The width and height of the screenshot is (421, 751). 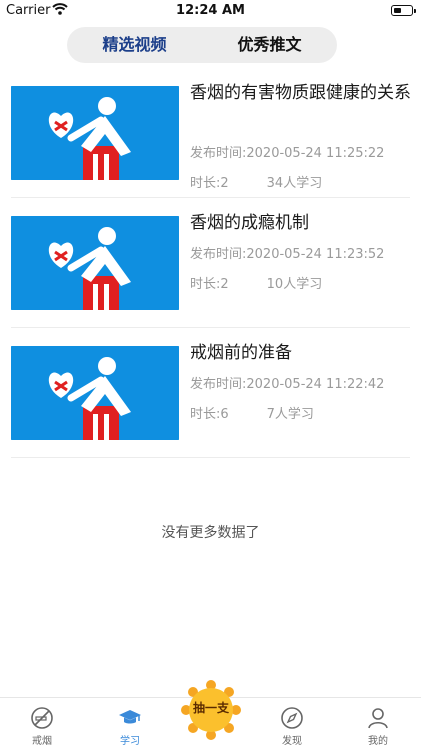 I want to click on user-icon, so click(x=378, y=718).